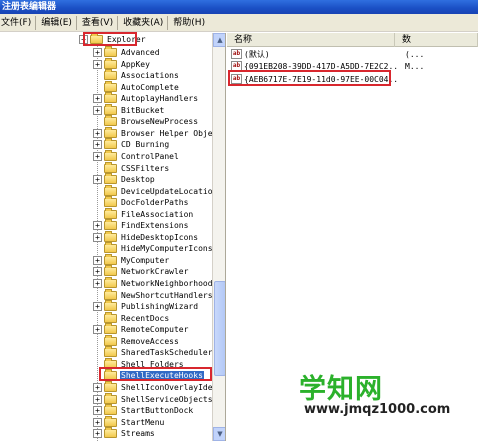 The height and width of the screenshot is (441, 478). What do you see at coordinates (143, 422) in the screenshot?
I see `tree-item-label: StartMenu` at bounding box center [143, 422].